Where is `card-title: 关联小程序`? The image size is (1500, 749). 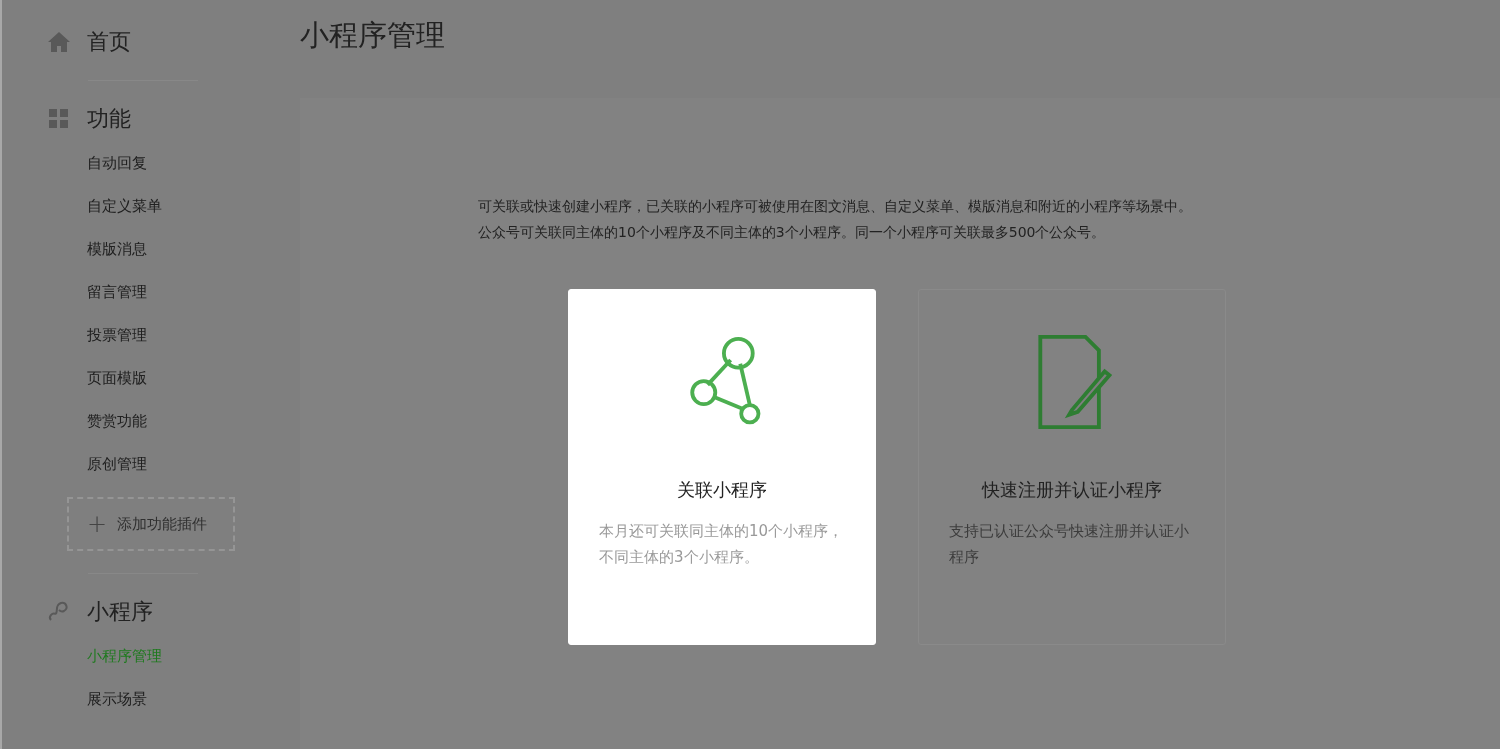
card-title: 关联小程序 is located at coordinates (722, 490).